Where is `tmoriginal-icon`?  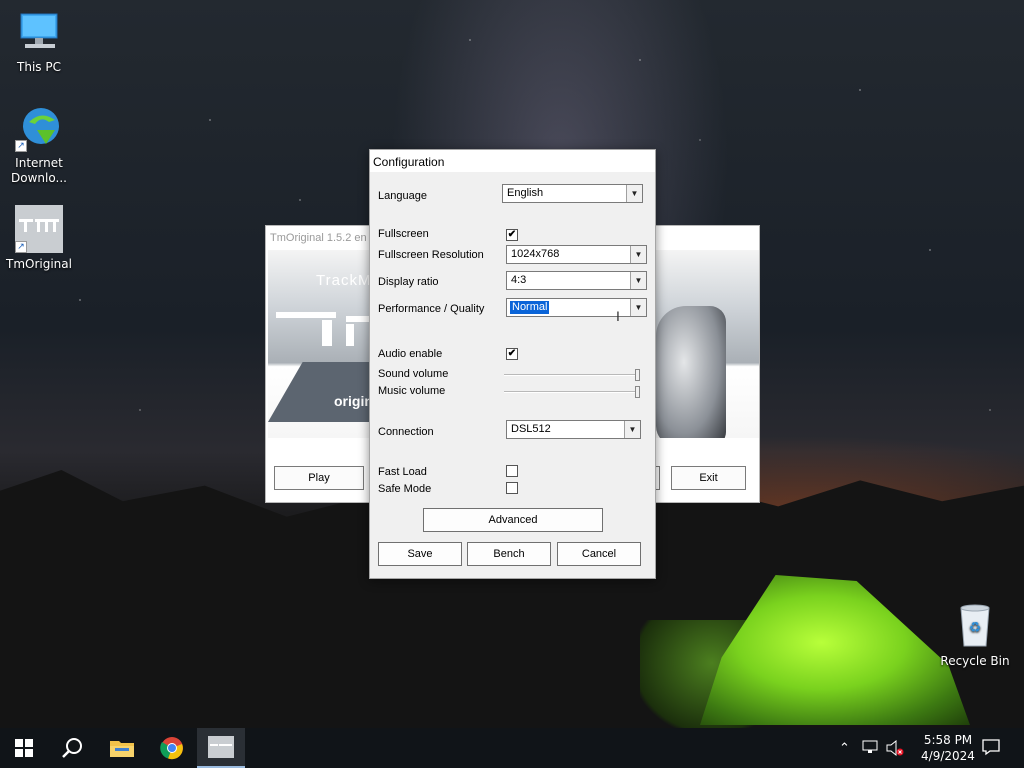
tmoriginal-icon is located at coordinates (221, 747).